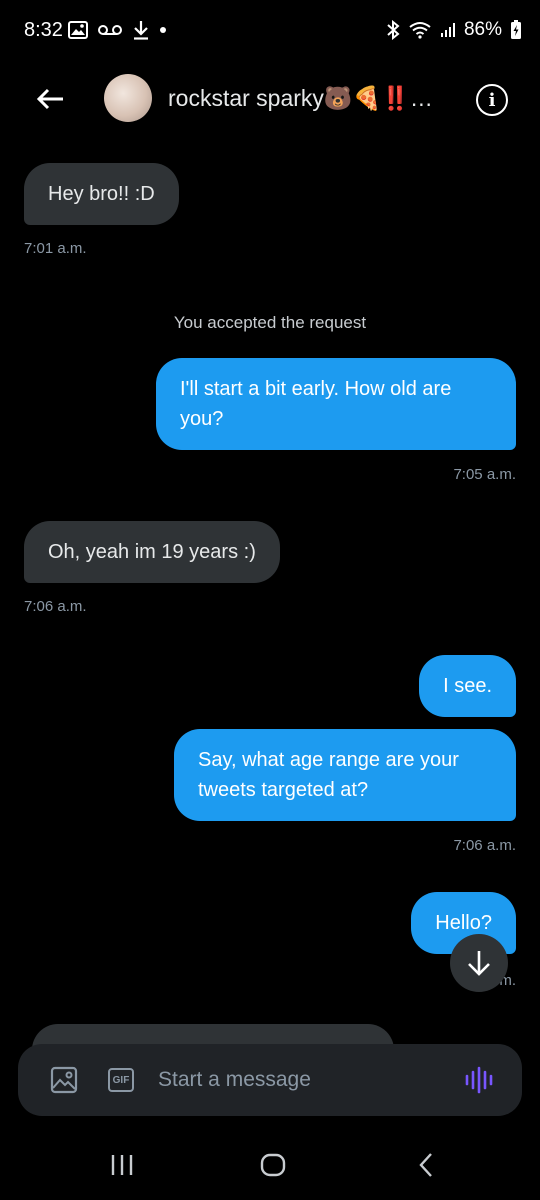  What do you see at coordinates (78, 30) in the screenshot?
I see `gallery-icon` at bounding box center [78, 30].